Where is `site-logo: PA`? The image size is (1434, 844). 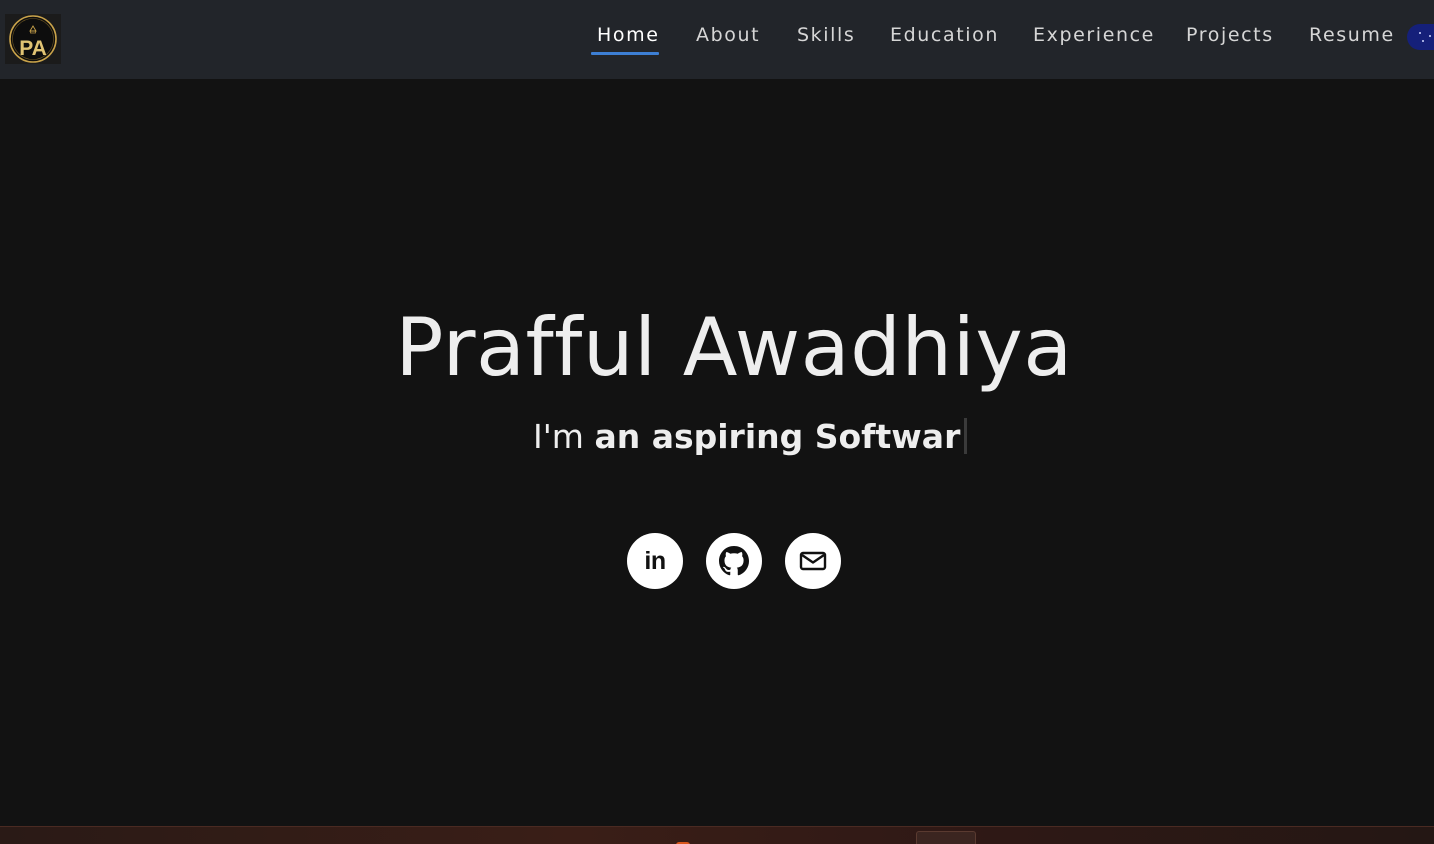
site-logo: PA is located at coordinates (33, 39).